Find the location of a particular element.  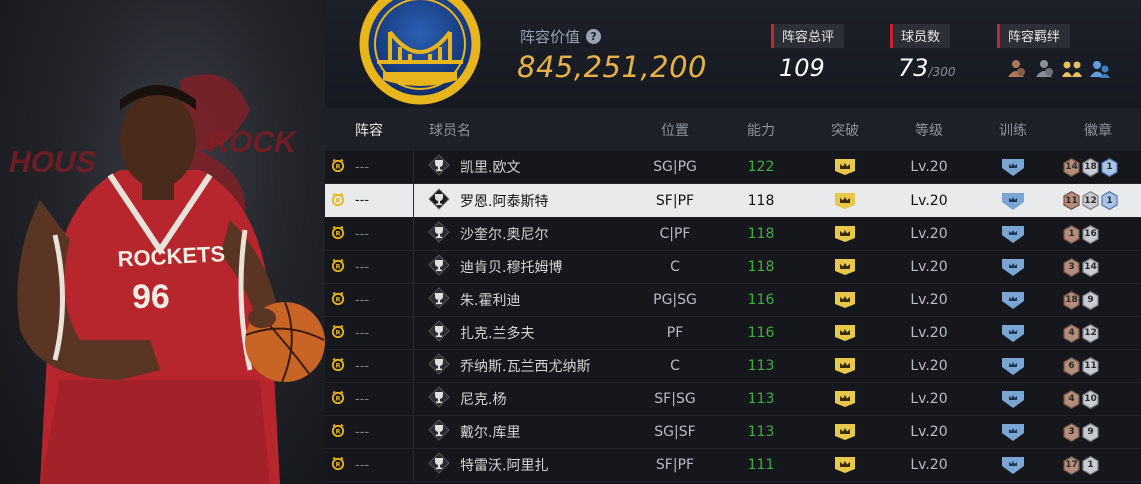

column-header-badges: 徽章 is located at coordinates (1098, 130).